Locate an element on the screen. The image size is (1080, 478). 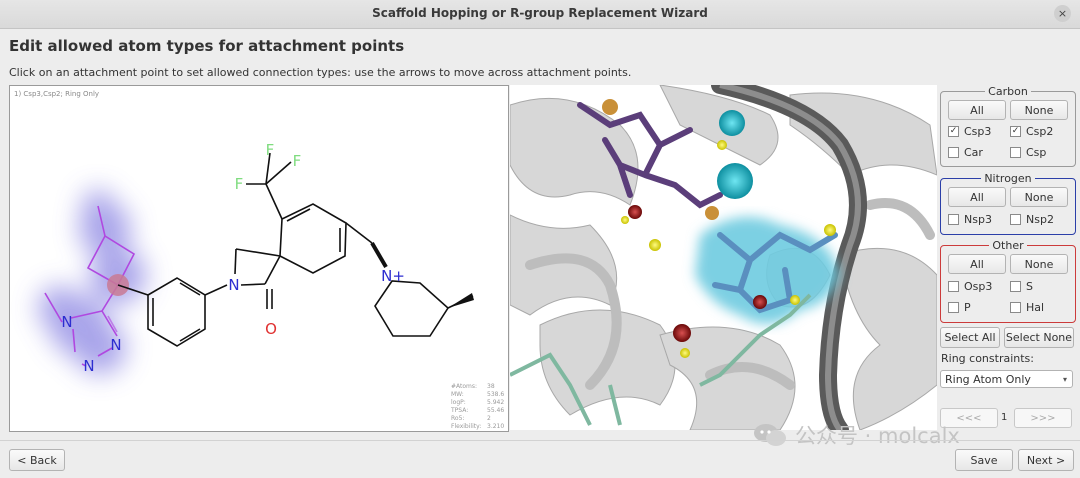
nitrogen-all-button: All is located at coordinates (977, 197).